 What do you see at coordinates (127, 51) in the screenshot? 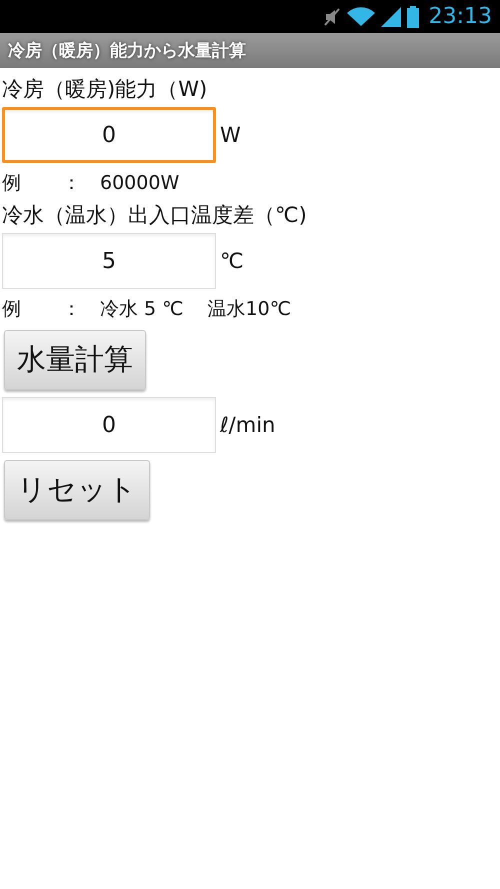
I see `app-title: 冷房（暖房）能力から水量計算` at bounding box center [127, 51].